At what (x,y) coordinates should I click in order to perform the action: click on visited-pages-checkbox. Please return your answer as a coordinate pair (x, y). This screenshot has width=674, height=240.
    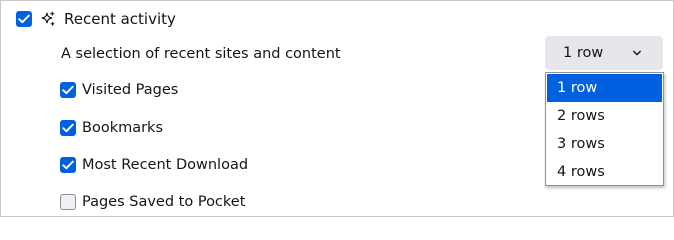
    Looking at the image, I should click on (68, 90).